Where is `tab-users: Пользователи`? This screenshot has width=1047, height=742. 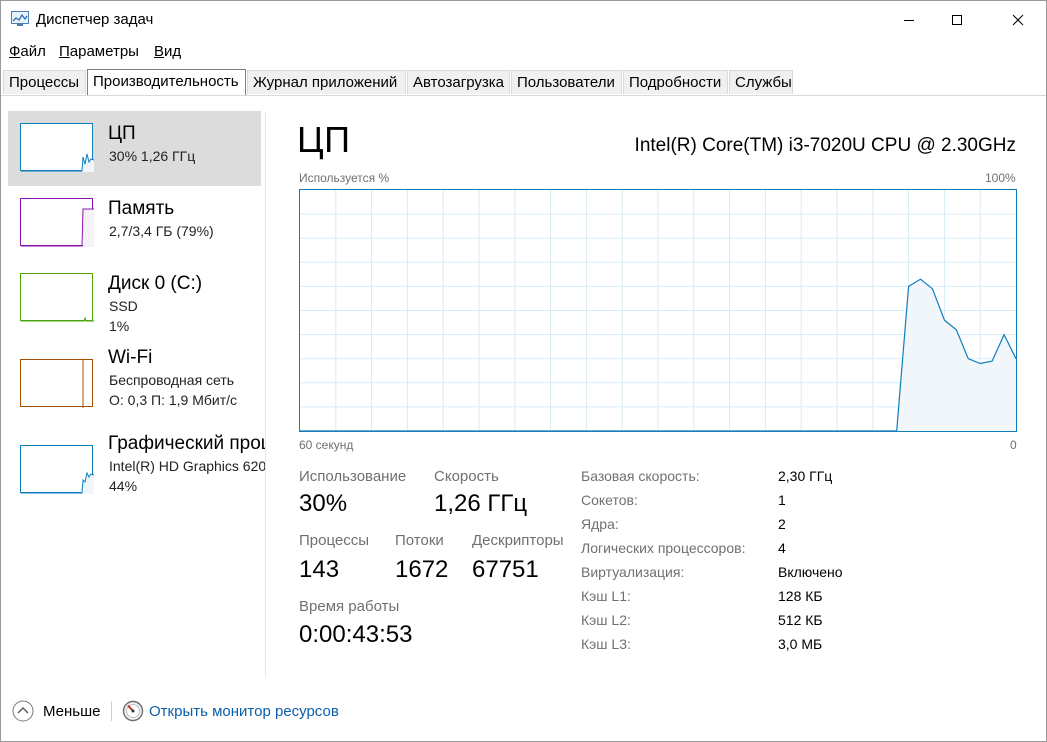 tab-users: Пользователи is located at coordinates (566, 82).